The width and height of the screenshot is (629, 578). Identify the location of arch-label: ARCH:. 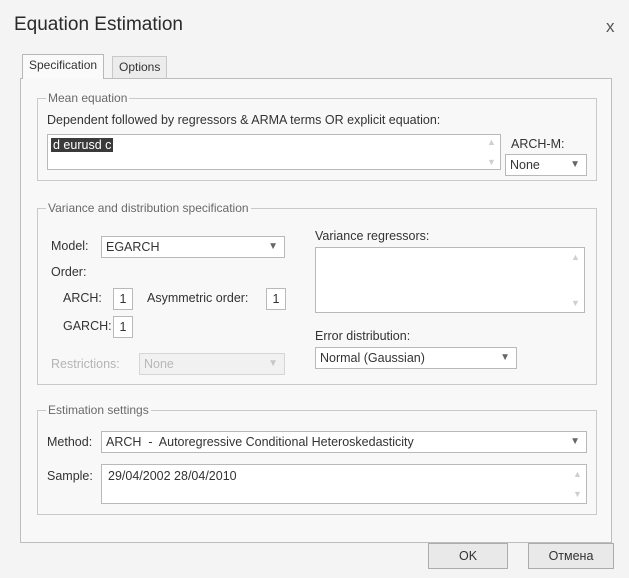
(82, 298).